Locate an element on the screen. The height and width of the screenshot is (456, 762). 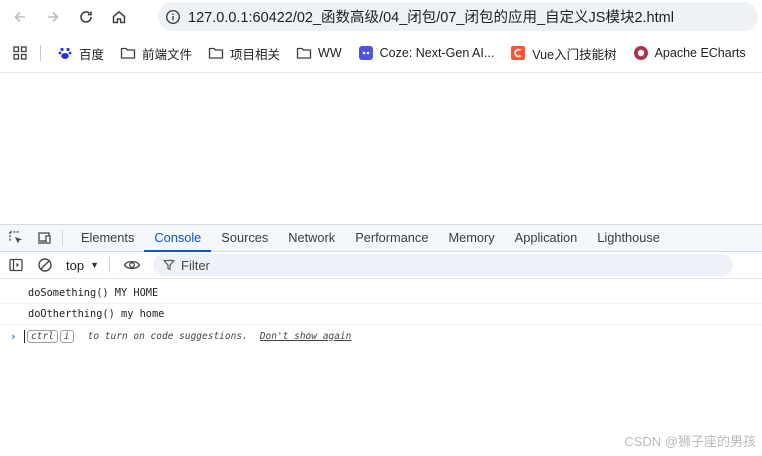
console-log-line: doOtherthing() my home is located at coordinates (381, 314).